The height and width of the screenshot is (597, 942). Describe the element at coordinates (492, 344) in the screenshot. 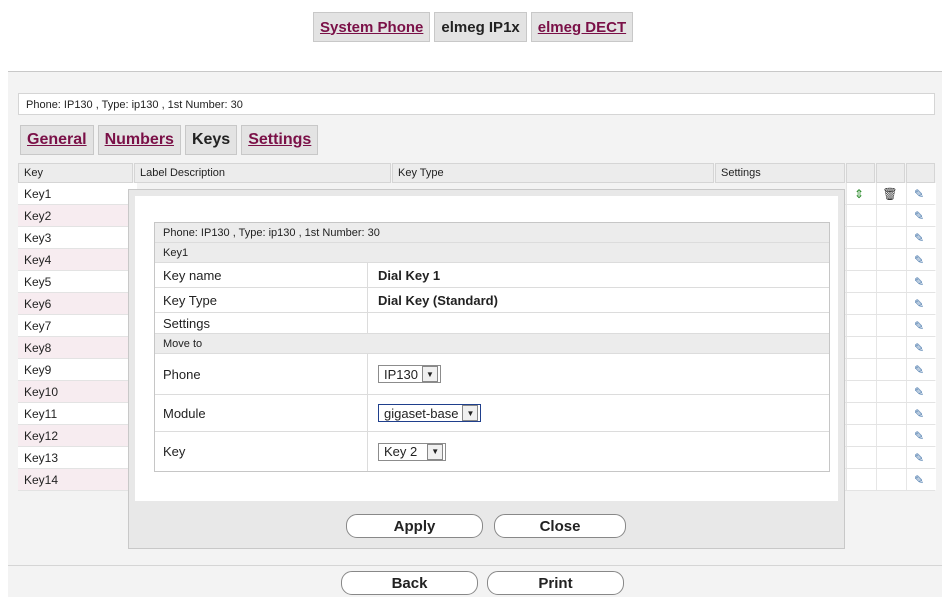

I see `dialog-section-move-to: Move to` at that location.